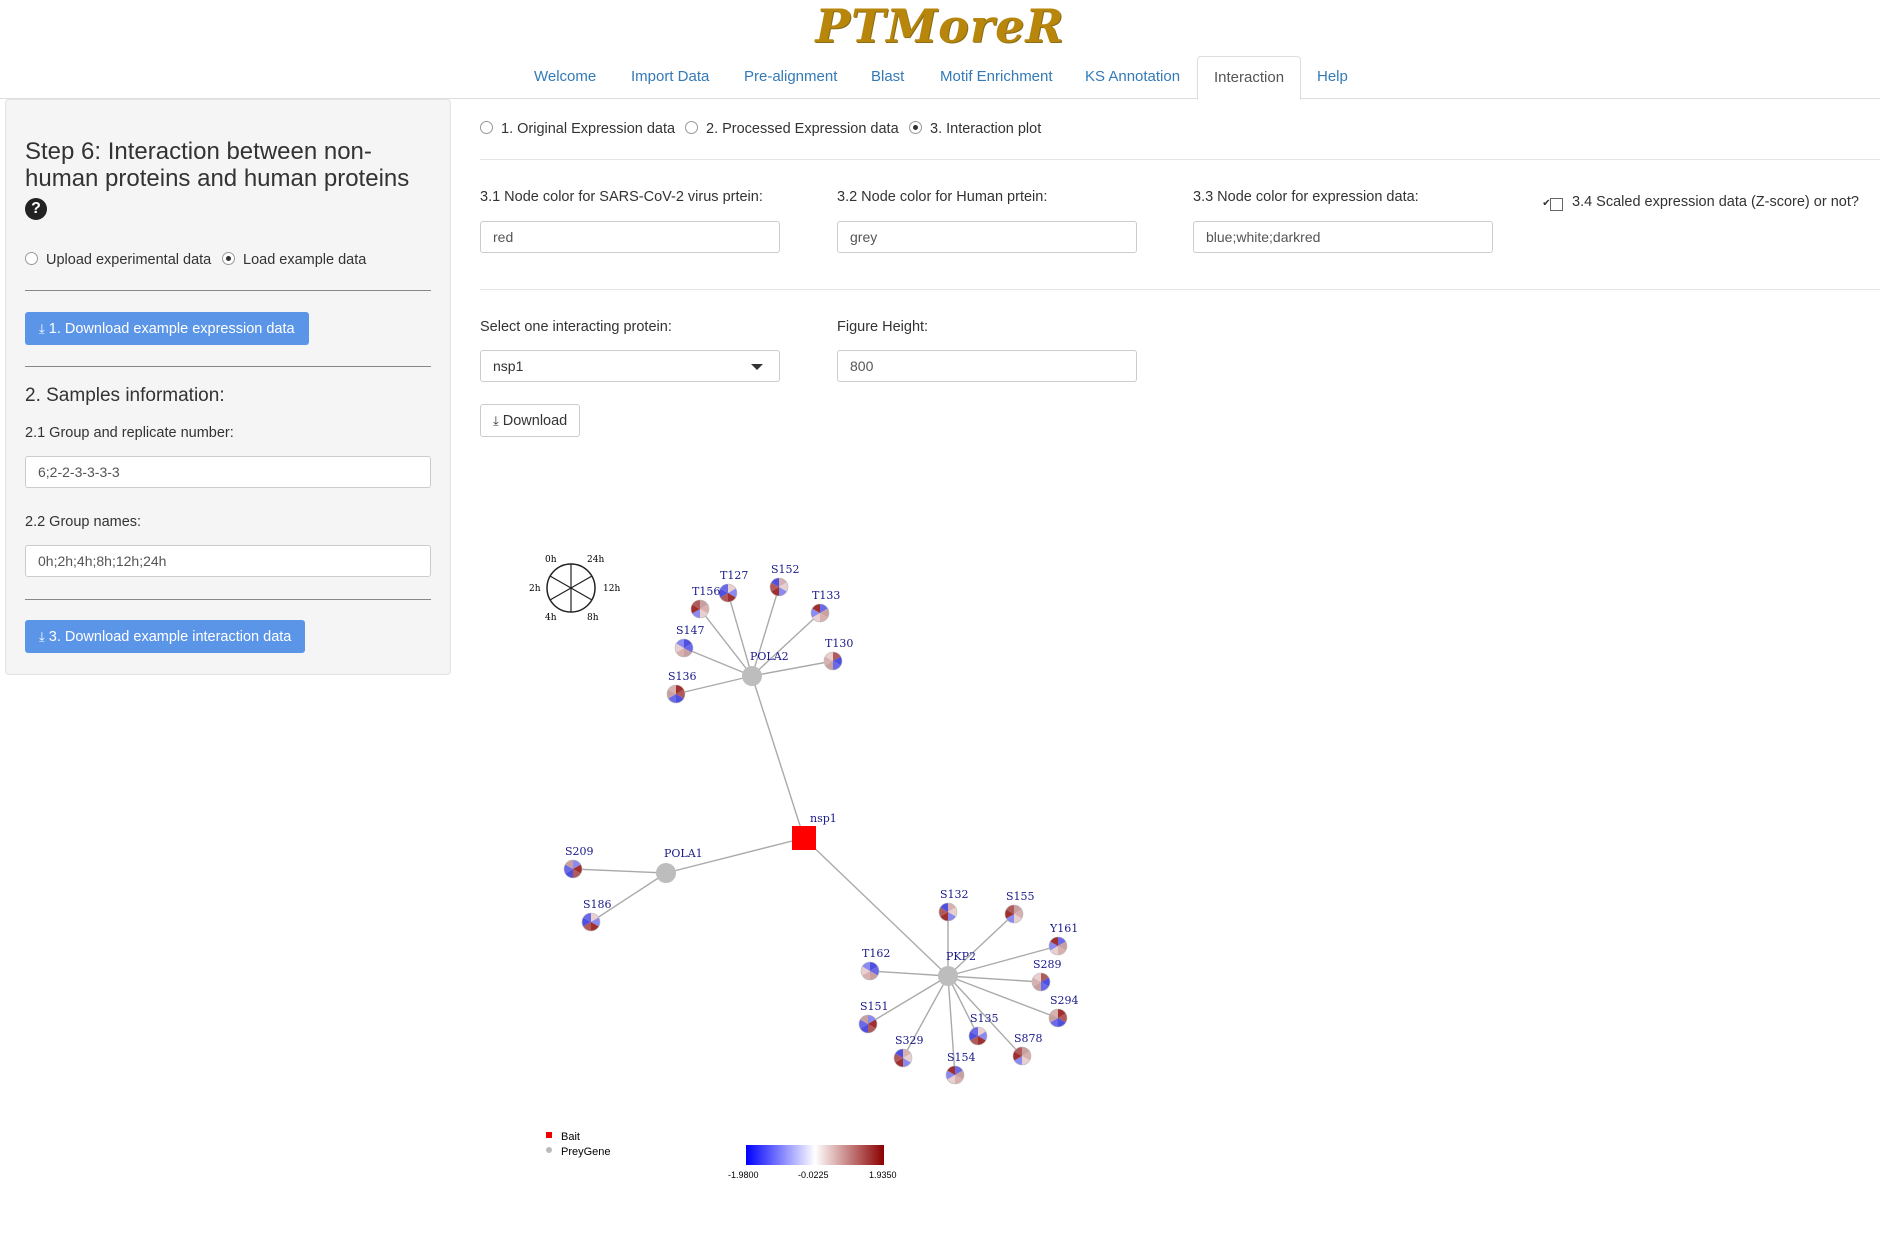 This screenshot has width=1880, height=1236. What do you see at coordinates (630, 366) in the screenshot?
I see `select-protein-dropdown: nsp1` at bounding box center [630, 366].